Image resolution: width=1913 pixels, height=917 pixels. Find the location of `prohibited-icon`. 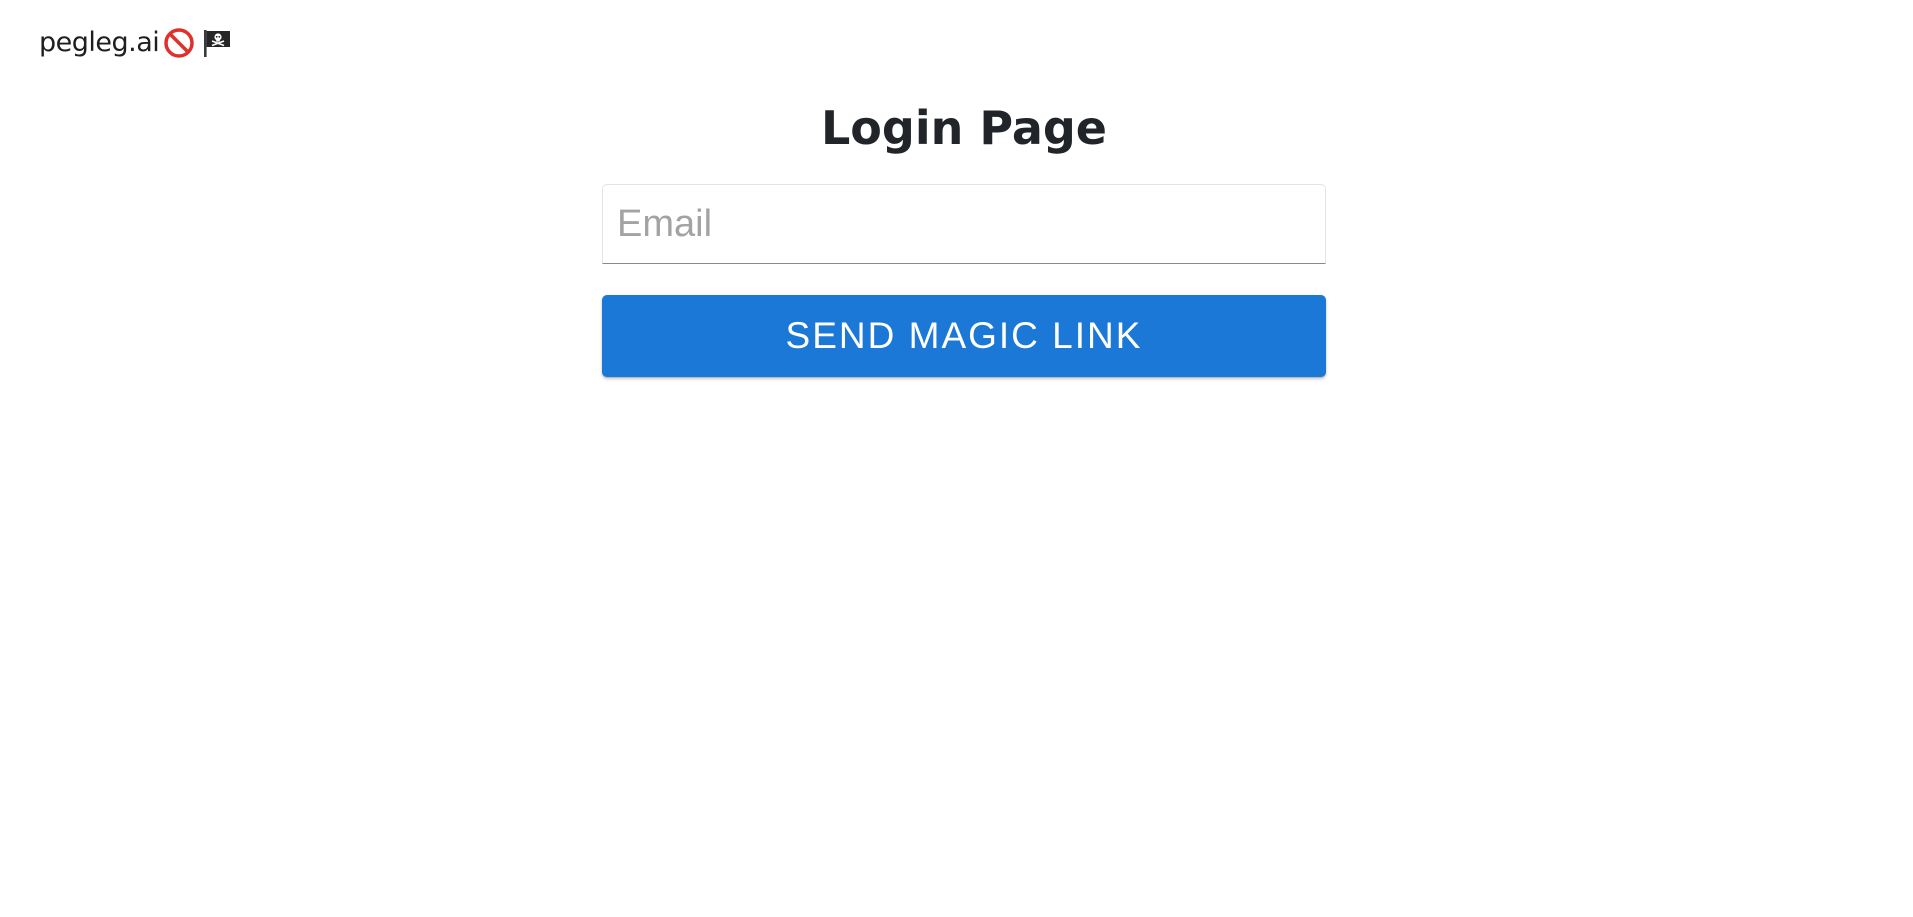

prohibited-icon is located at coordinates (179, 43).